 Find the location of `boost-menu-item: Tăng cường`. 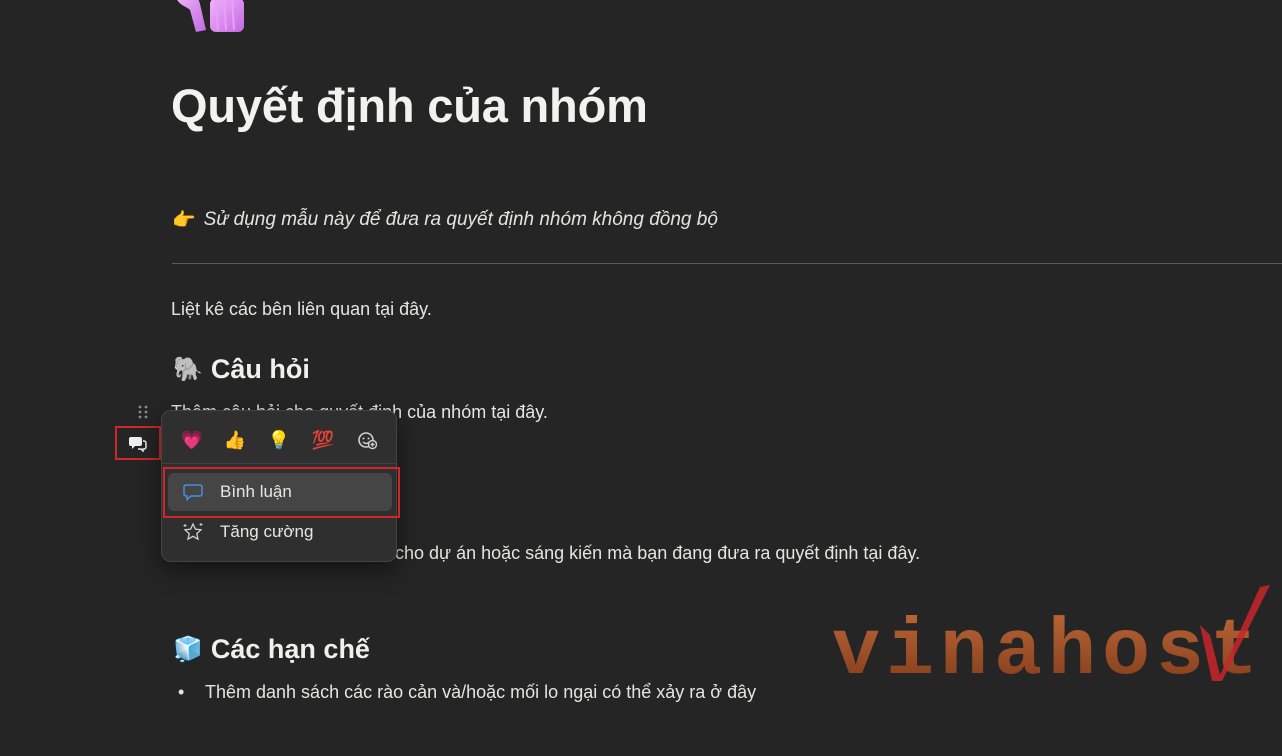

boost-menu-item: Tăng cường is located at coordinates (280, 532).